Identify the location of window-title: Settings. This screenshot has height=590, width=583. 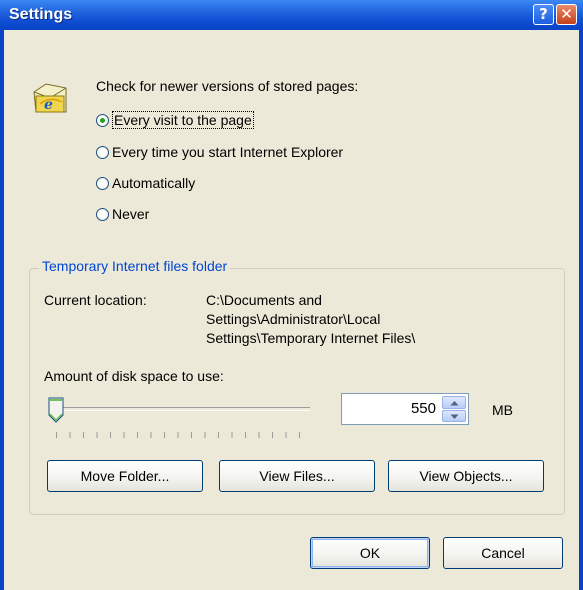
(41, 14).